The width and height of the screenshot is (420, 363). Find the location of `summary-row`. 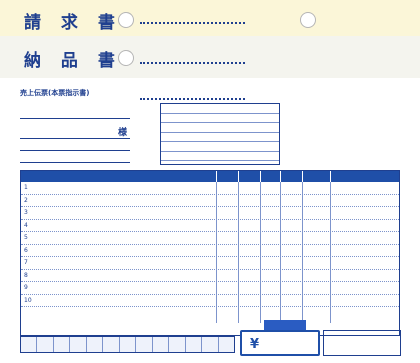

summary-row is located at coordinates (210, 315).